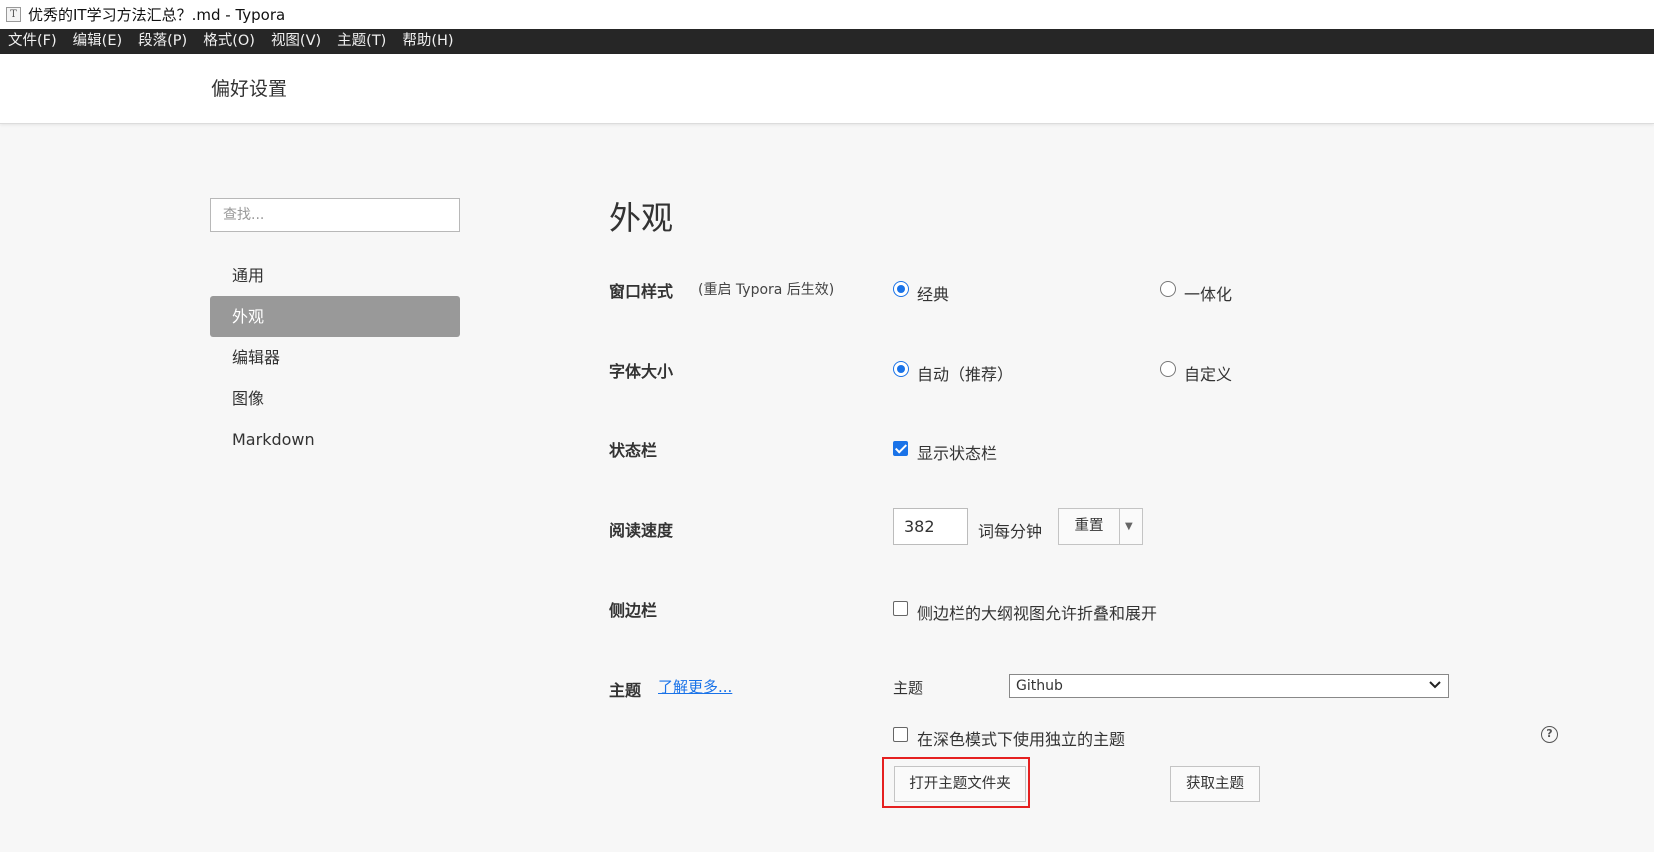  What do you see at coordinates (1119, 526) in the screenshot?
I see `reset-button-divider` at bounding box center [1119, 526].